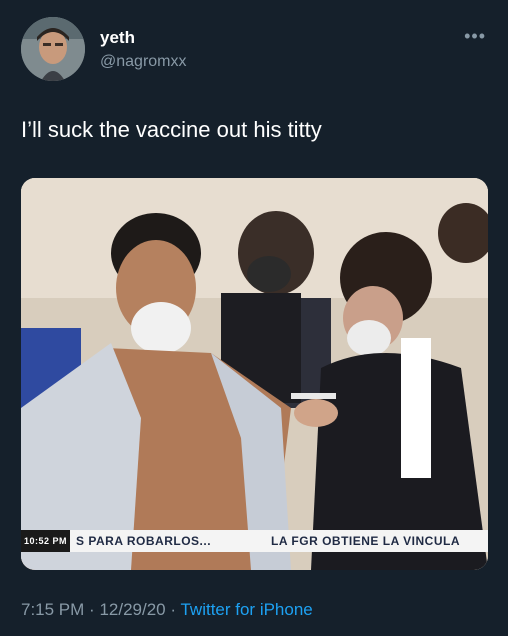  What do you see at coordinates (246, 609) in the screenshot?
I see `tweet-source-link: Twitter for iPhone` at bounding box center [246, 609].